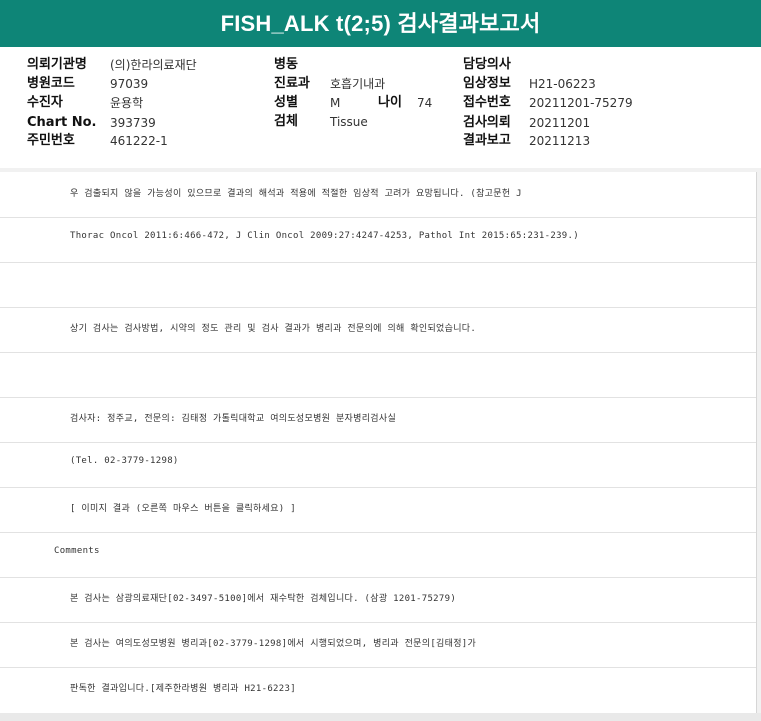  What do you see at coordinates (560, 123) in the screenshot?
I see `info-value: 20211201` at bounding box center [560, 123].